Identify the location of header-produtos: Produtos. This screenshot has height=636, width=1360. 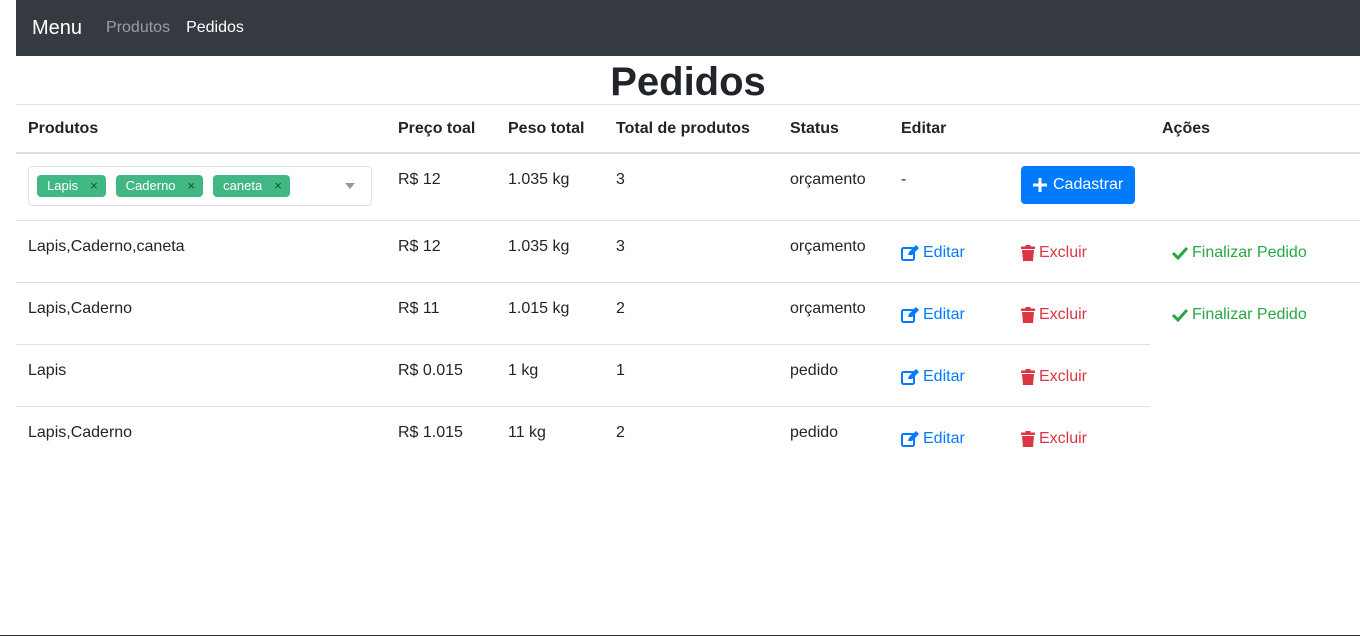
(201, 129).